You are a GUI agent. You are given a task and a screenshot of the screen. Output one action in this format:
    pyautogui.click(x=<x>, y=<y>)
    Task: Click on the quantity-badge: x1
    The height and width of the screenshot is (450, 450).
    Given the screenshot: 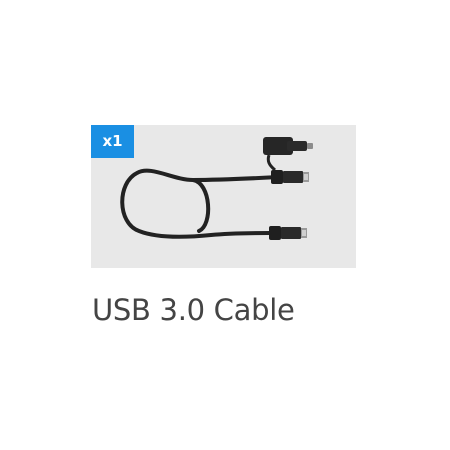 What is the action you would take?
    pyautogui.click(x=112, y=141)
    